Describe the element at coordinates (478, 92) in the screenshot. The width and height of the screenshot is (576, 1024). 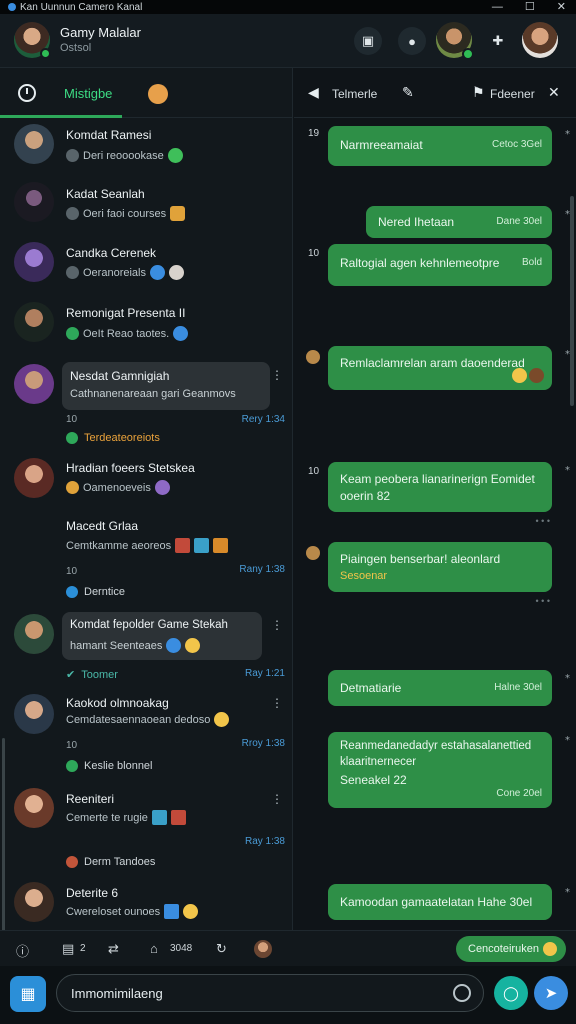
I see `flag-icon: ⚑` at that location.